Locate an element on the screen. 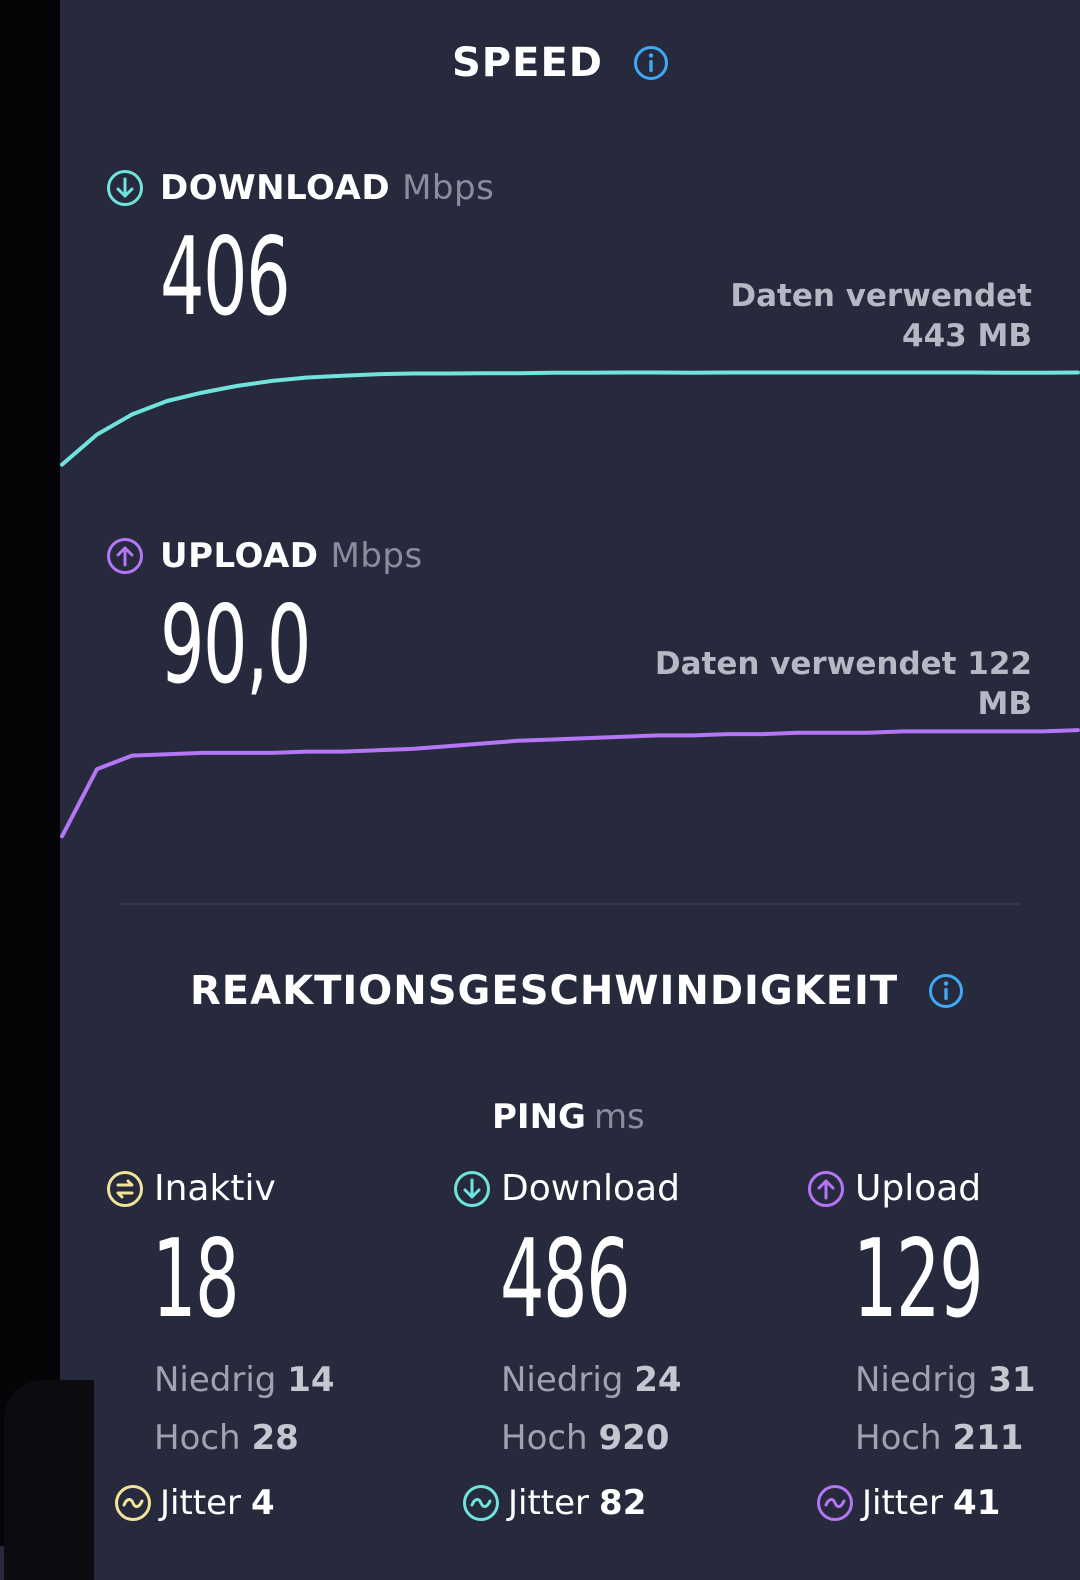 This screenshot has width=1080, height=1580. ping-upload-jitter: Jitter 41 is located at coordinates (908, 1503).